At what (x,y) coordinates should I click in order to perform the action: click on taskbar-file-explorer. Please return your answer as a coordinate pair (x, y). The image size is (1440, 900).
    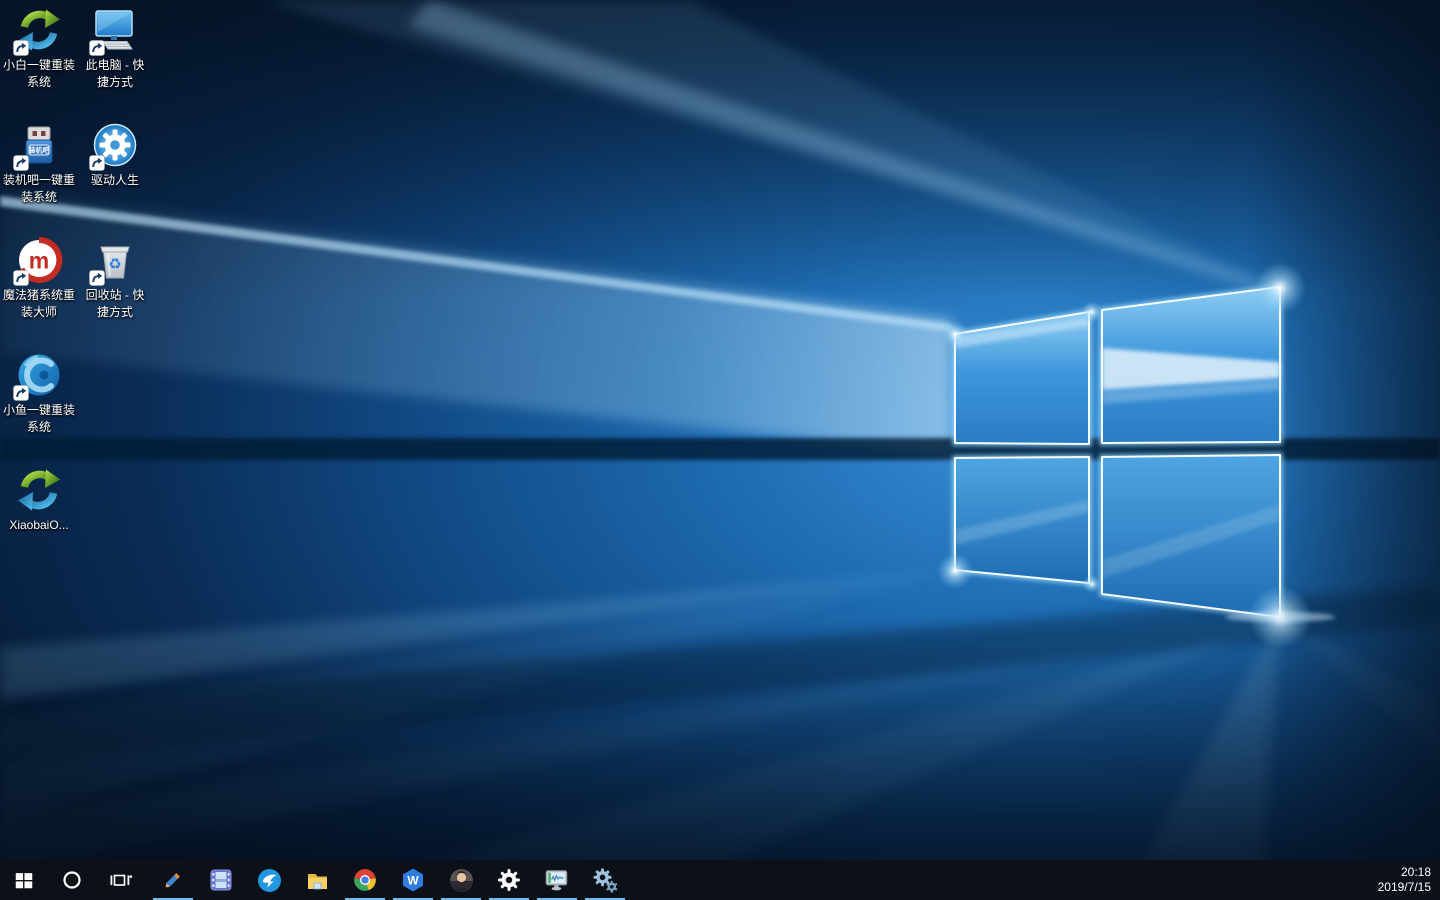
    Looking at the image, I should click on (317, 880).